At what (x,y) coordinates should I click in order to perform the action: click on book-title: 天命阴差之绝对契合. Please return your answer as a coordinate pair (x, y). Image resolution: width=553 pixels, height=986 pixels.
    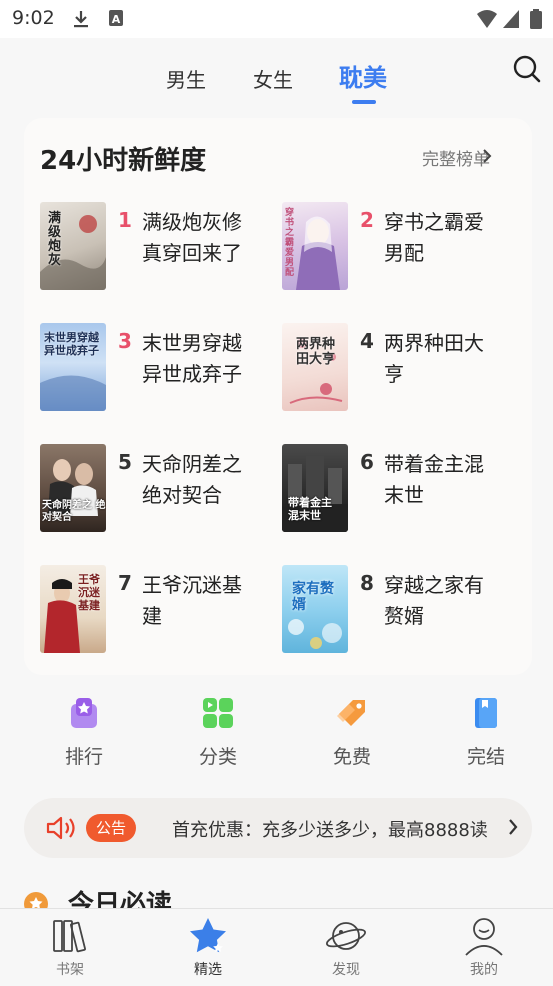
    Looking at the image, I should click on (192, 479).